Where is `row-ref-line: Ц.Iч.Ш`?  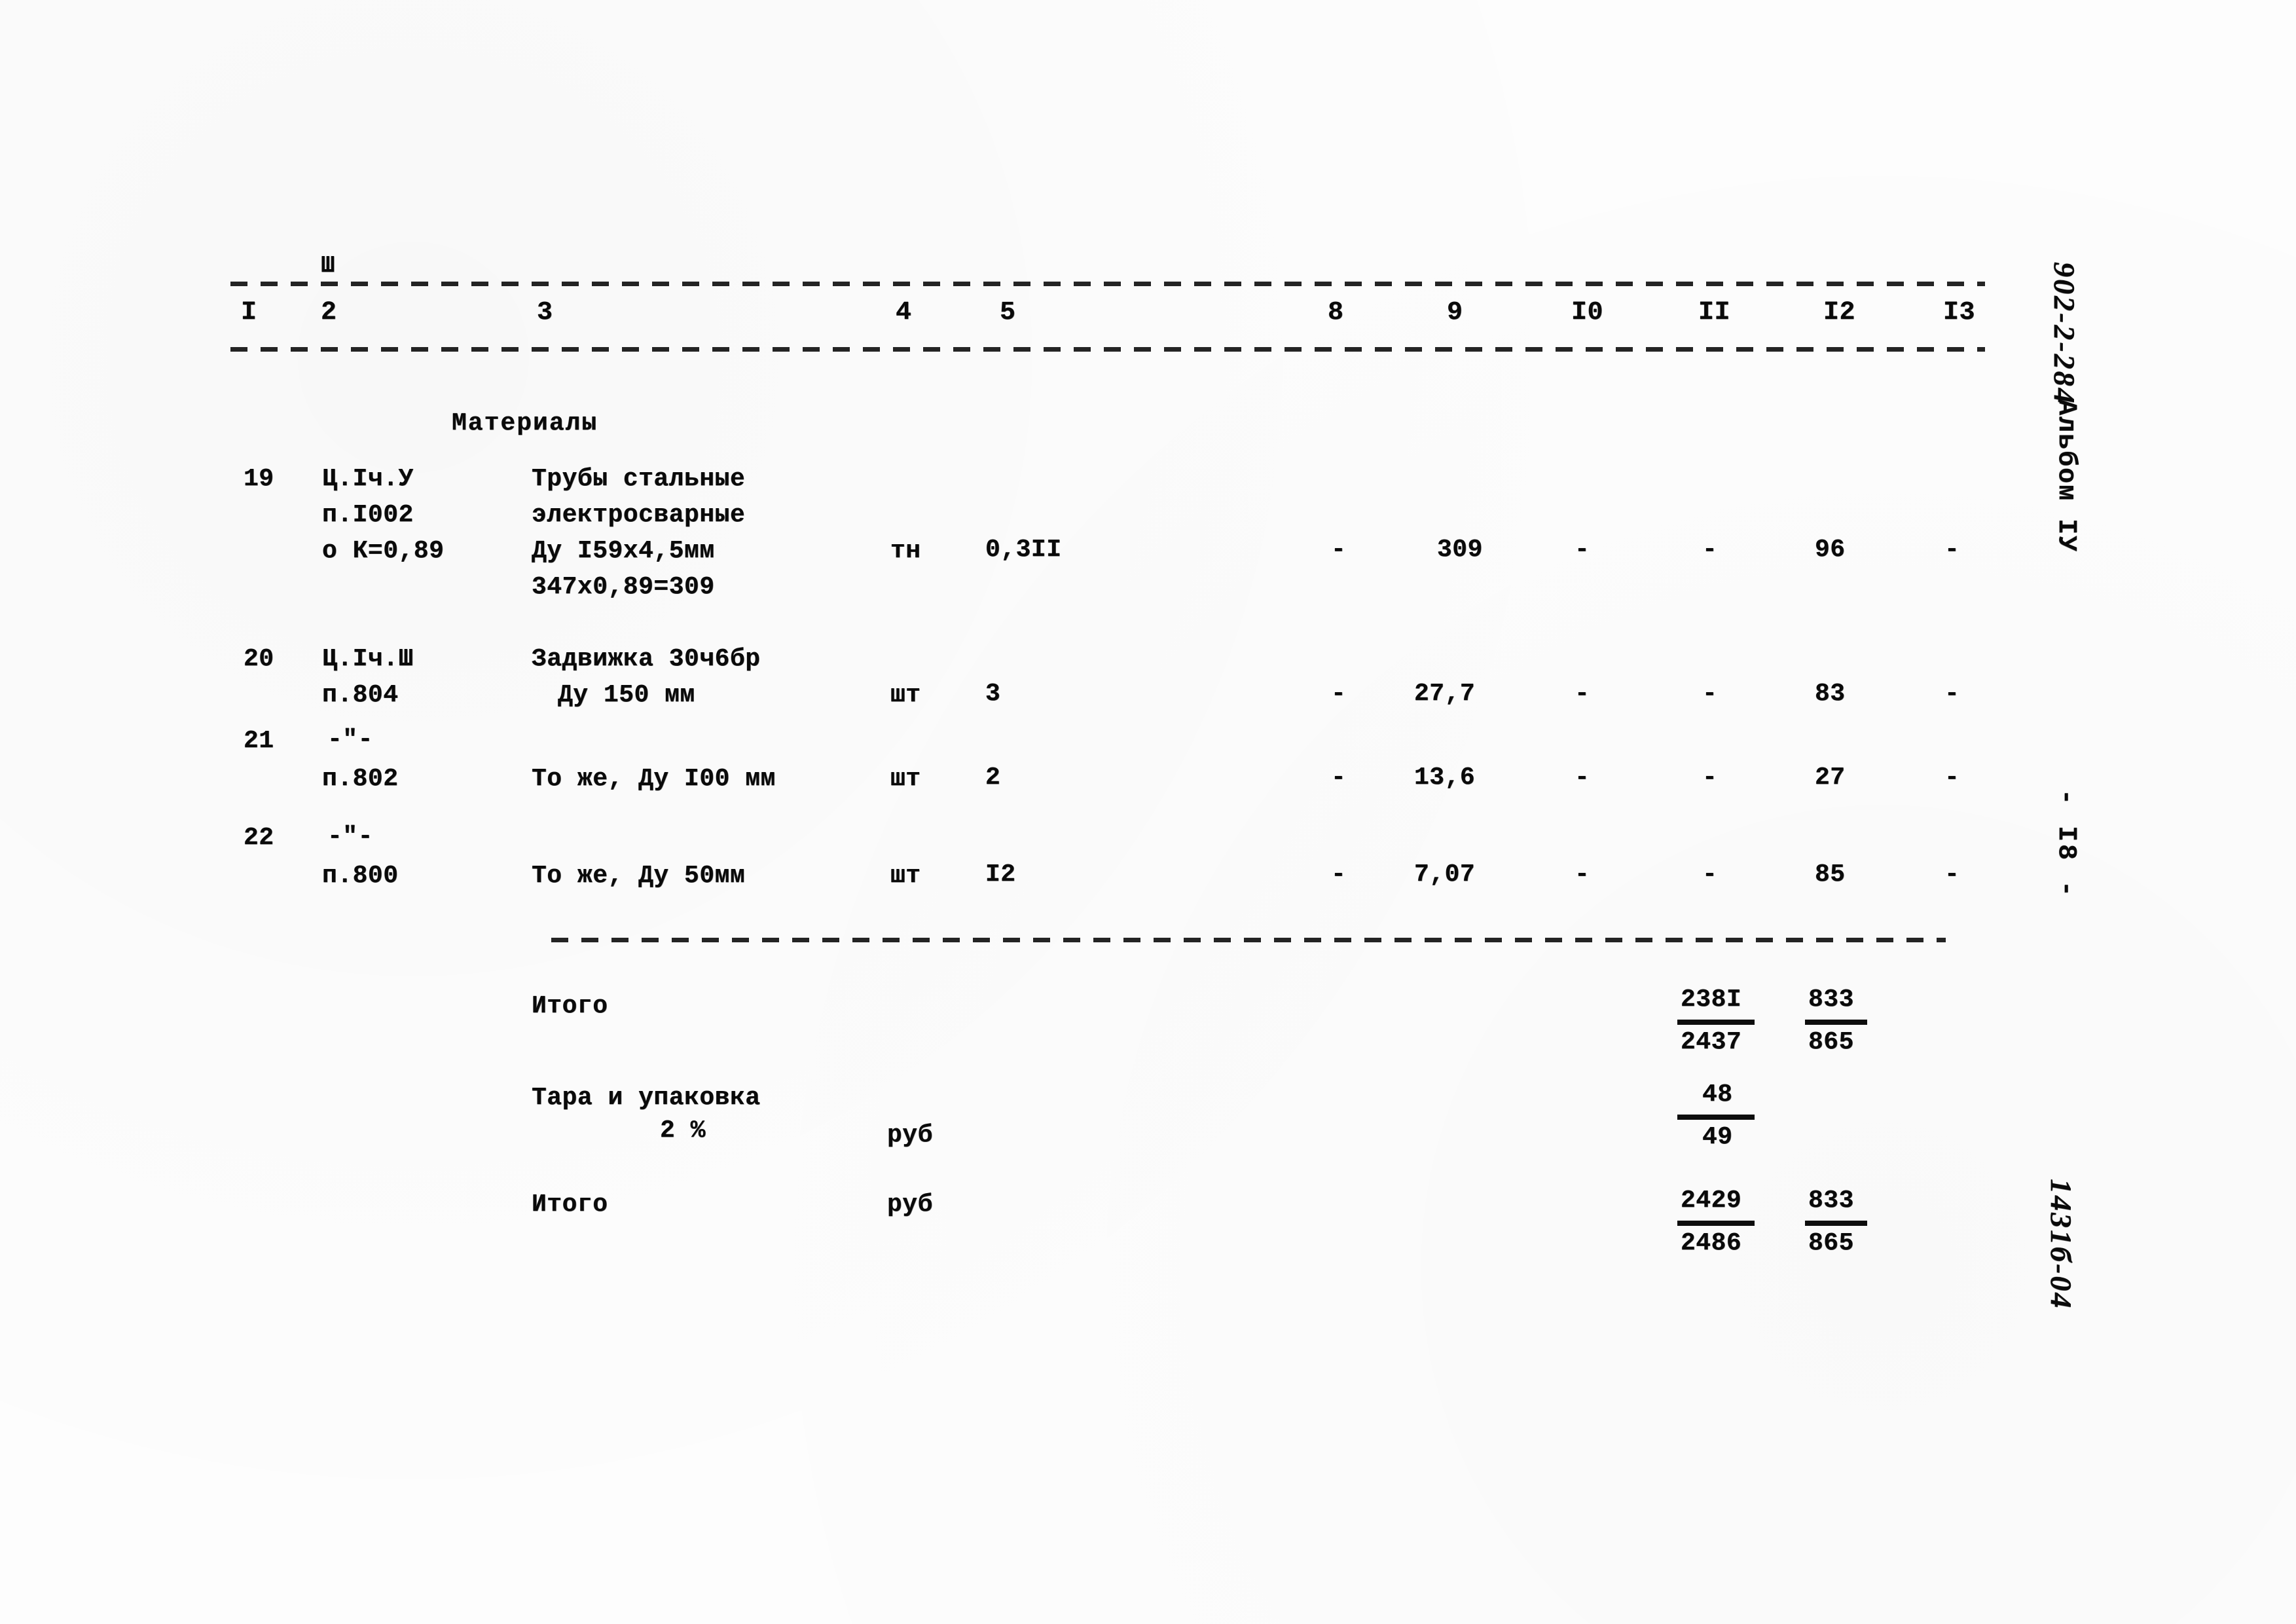
row-ref-line: Ц.Iч.Ш is located at coordinates (368, 659).